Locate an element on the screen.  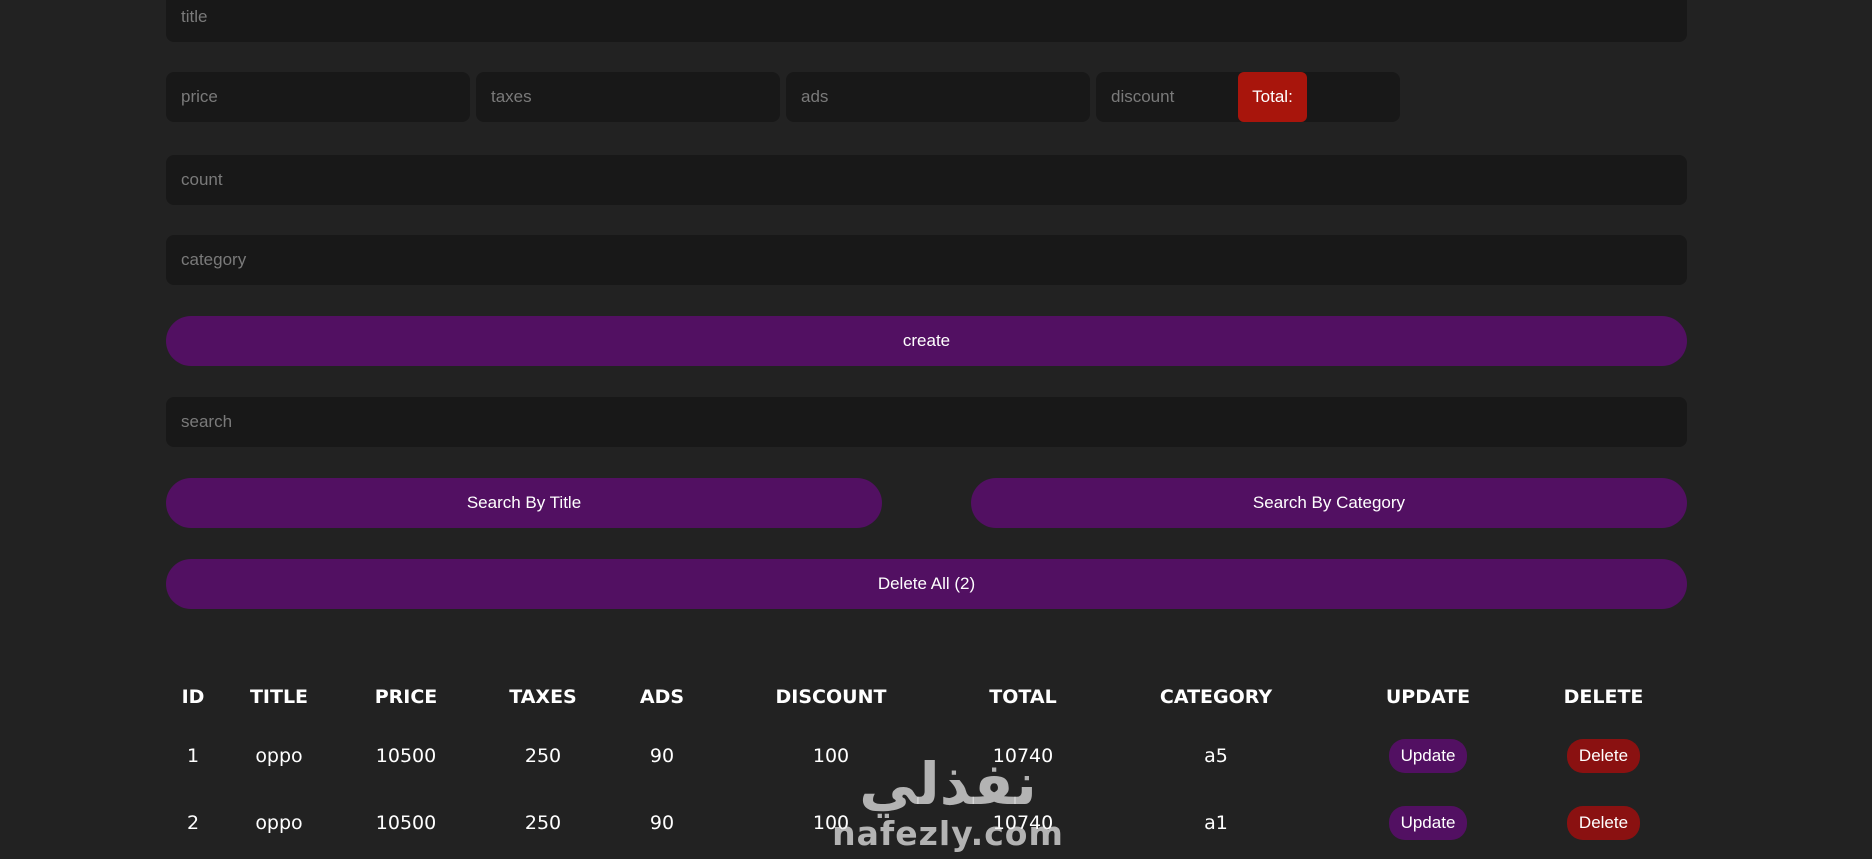
category-input is located at coordinates (926, 260).